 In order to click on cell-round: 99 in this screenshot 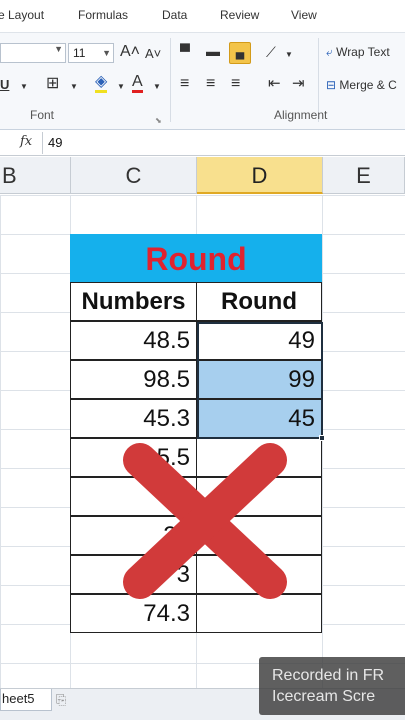, I will do `click(259, 379)`.